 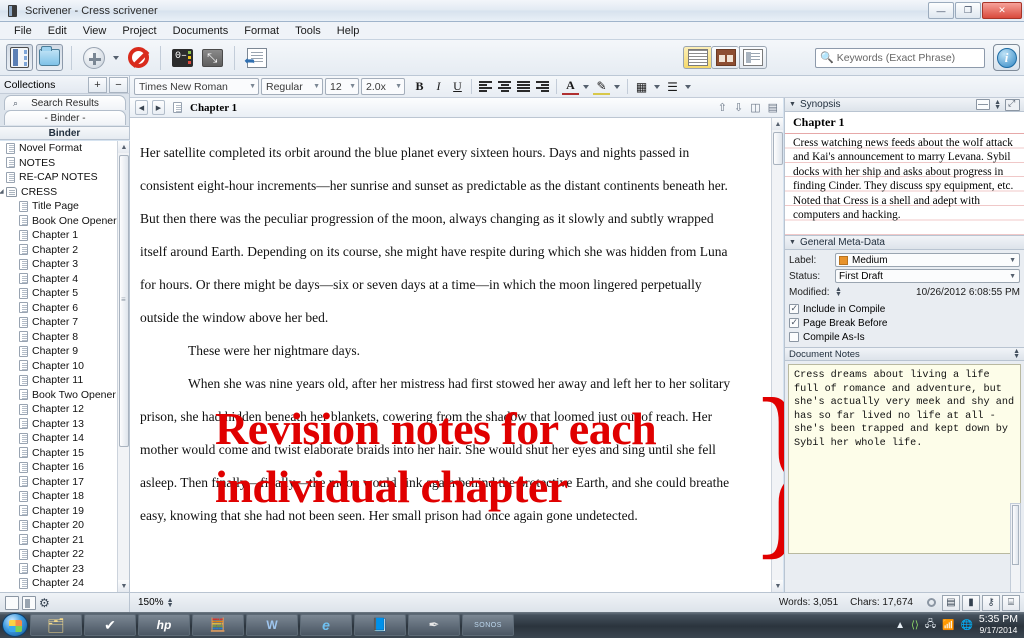 I want to click on binder-item: Novel Format, so click(x=64, y=148).